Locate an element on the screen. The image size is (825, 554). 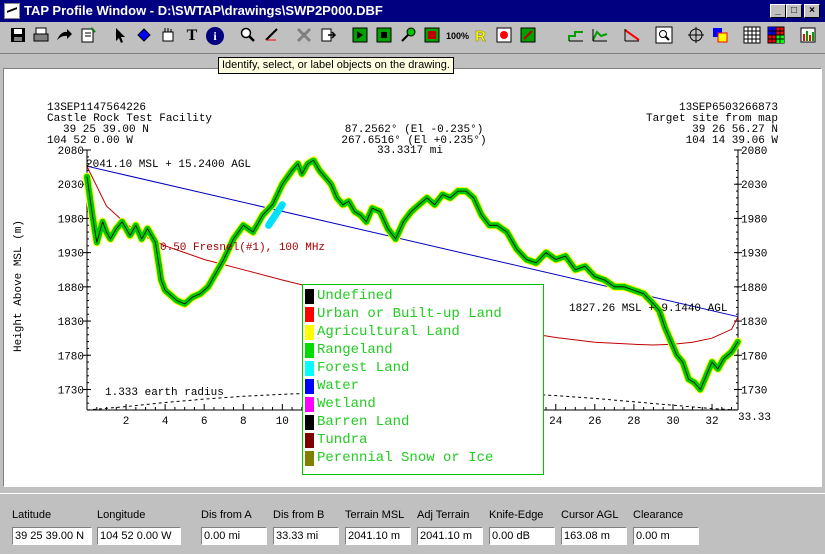
hand-icon is located at coordinates (168, 36).